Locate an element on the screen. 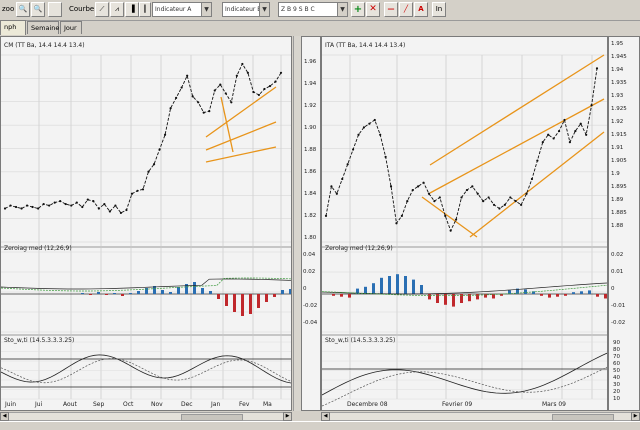 The height and width of the screenshot is (430, 640). indicator-select-3: Z B 9 S B C ▼ is located at coordinates (313, 9).